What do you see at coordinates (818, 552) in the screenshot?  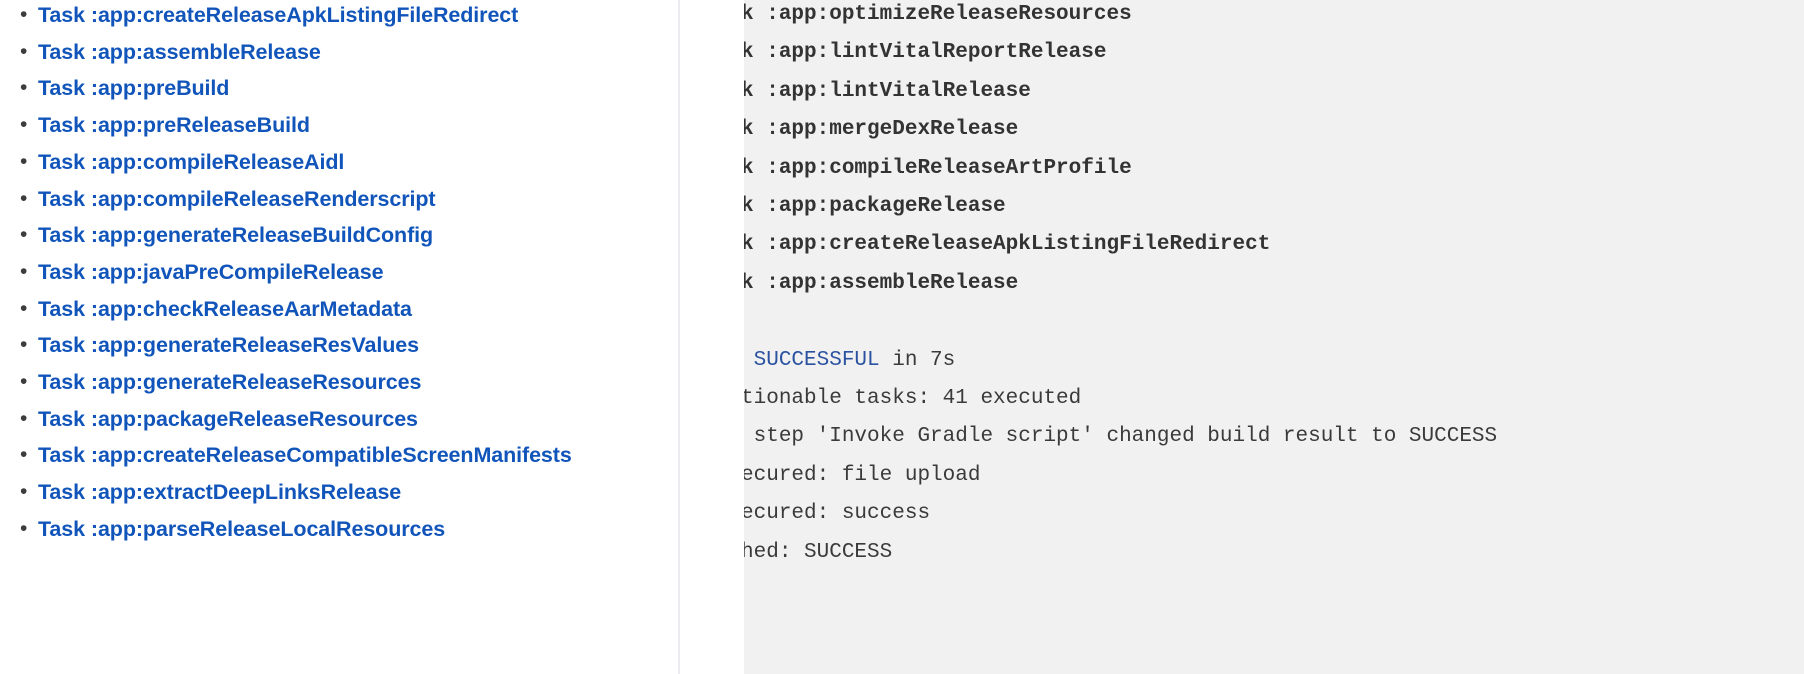 I see `console-finished-line: Finished: SUCCESS` at bounding box center [818, 552].